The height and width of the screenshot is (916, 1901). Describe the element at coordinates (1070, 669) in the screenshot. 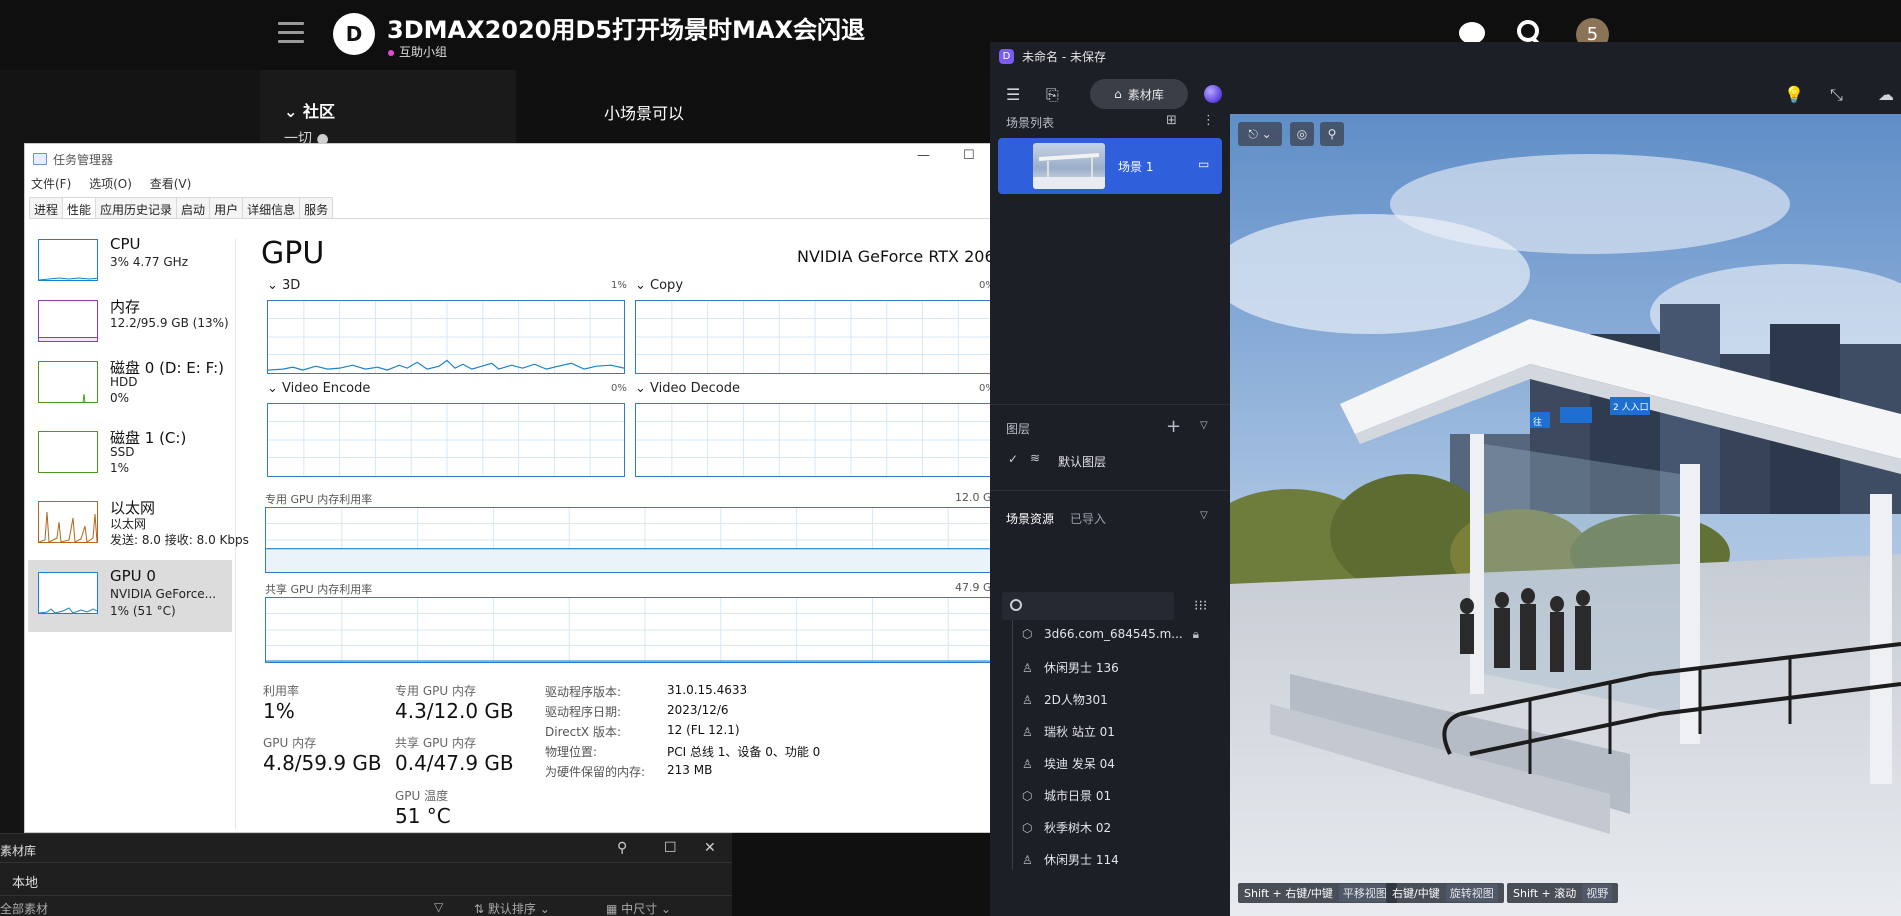

I see `asset-item: ♙ 休闲男士 136` at that location.